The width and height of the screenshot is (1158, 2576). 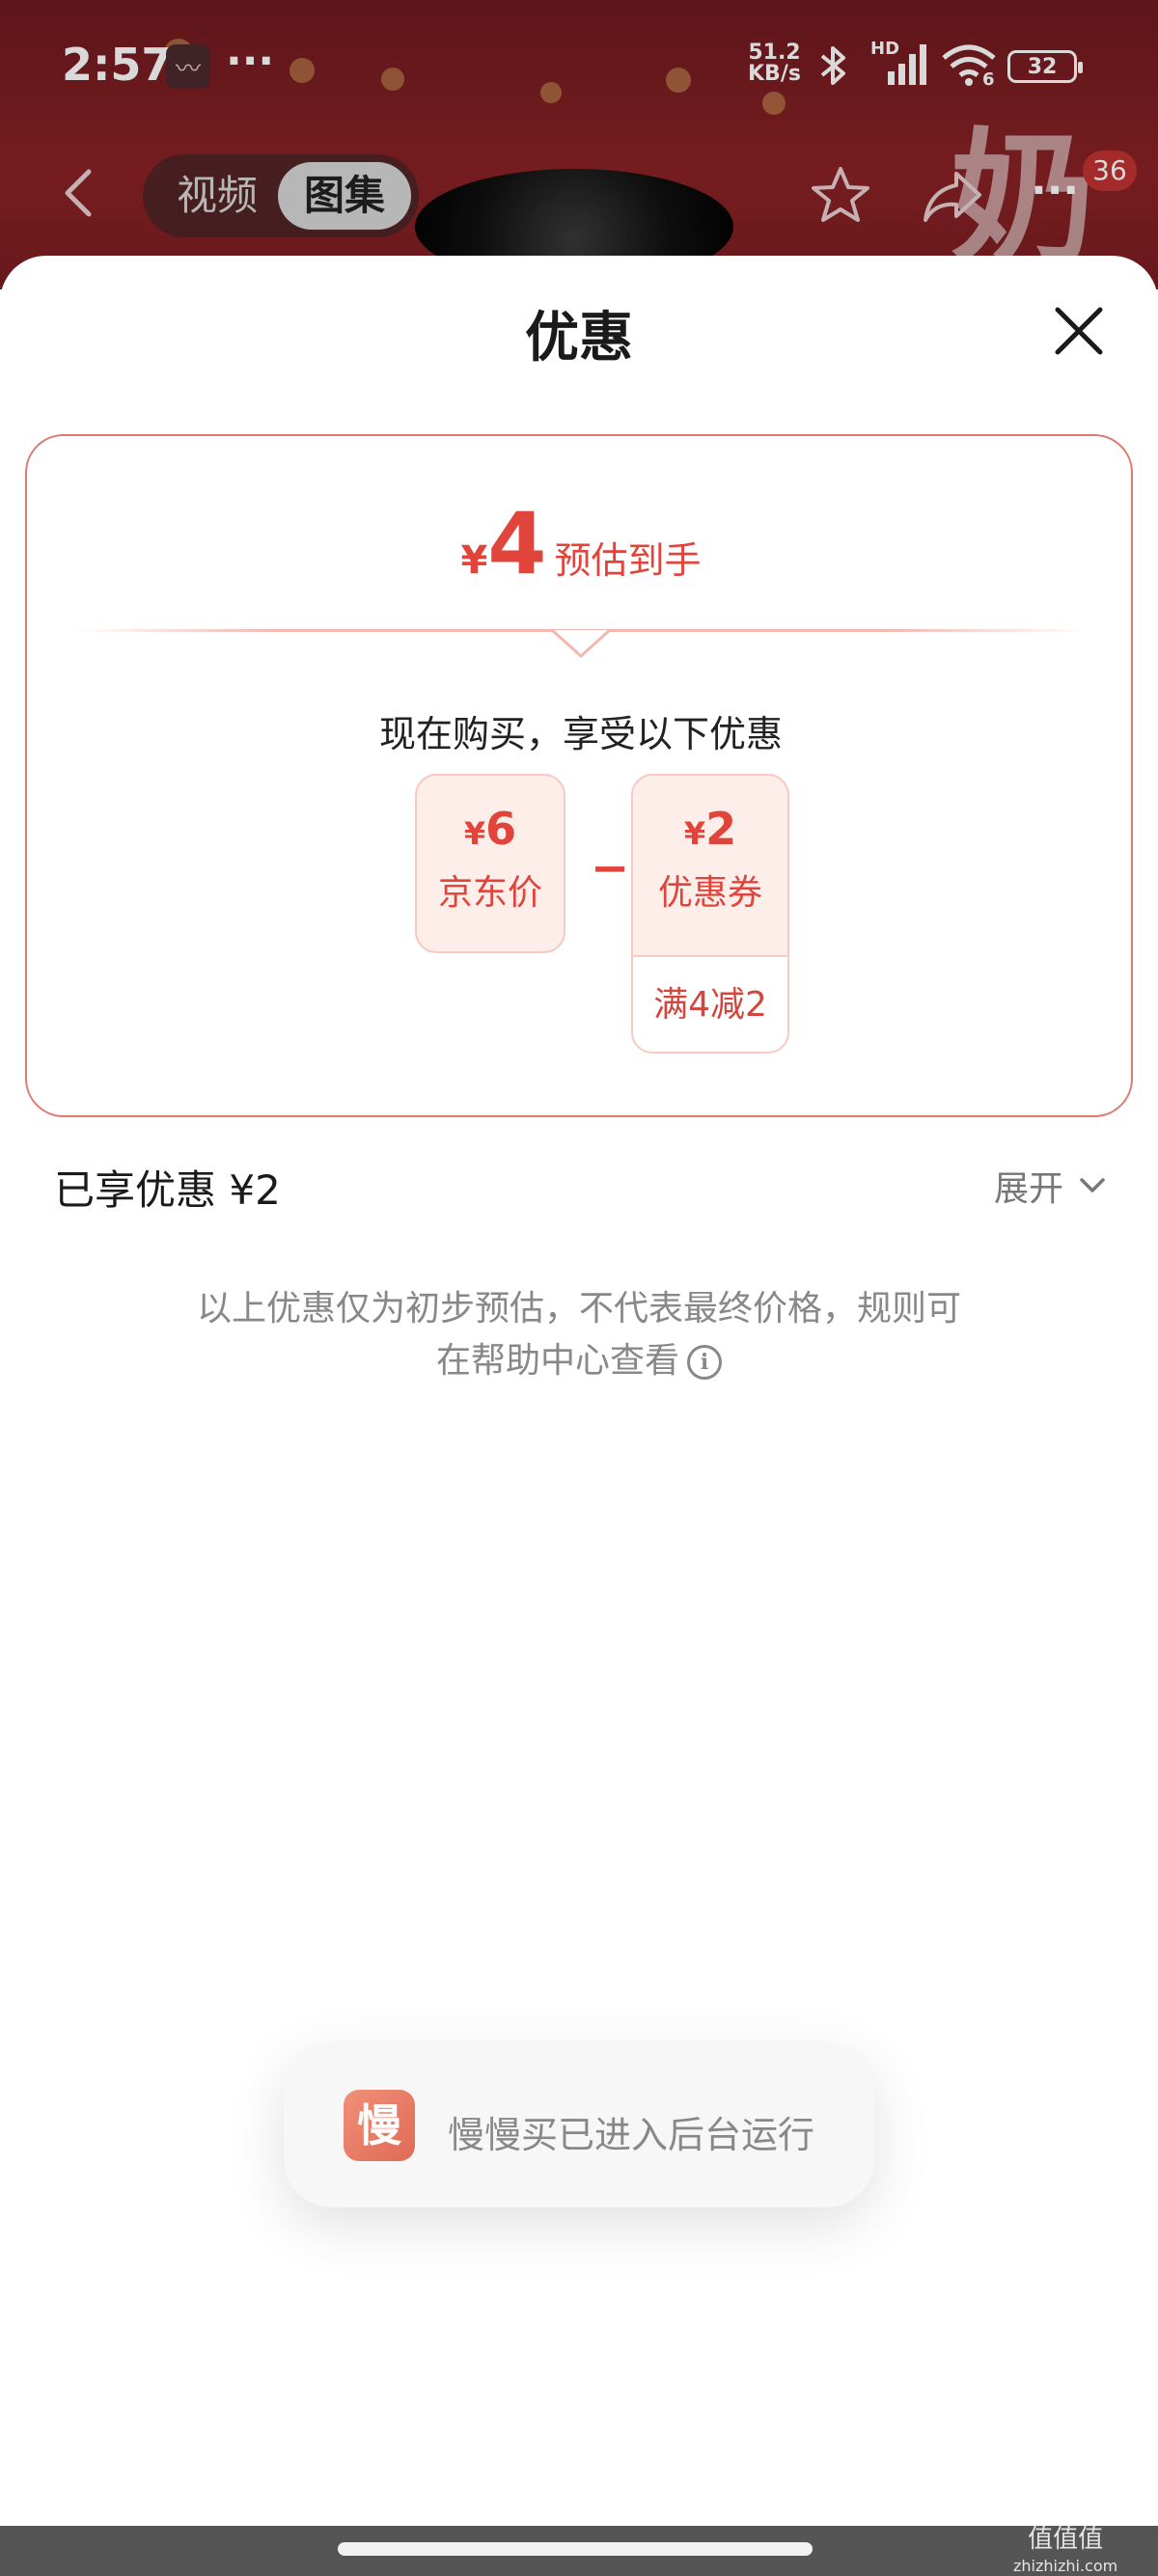 What do you see at coordinates (579, 144) in the screenshot?
I see `overlay-dim` at bounding box center [579, 144].